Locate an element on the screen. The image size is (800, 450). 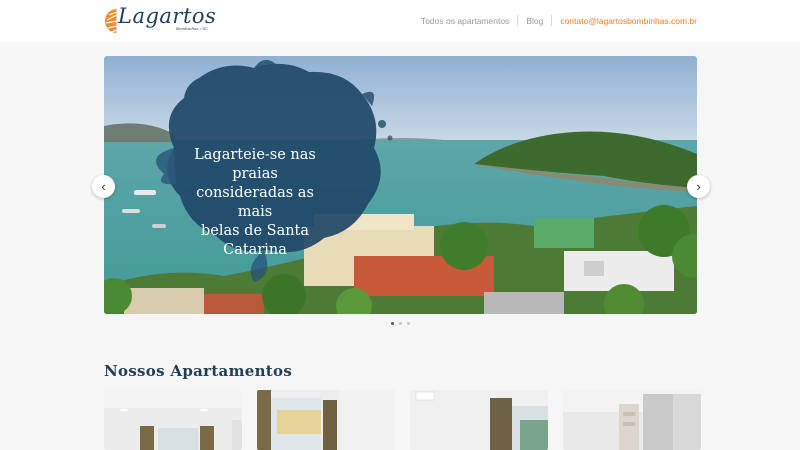
section-title-apartments: Nossos Apartamentos is located at coordinates (198, 371).